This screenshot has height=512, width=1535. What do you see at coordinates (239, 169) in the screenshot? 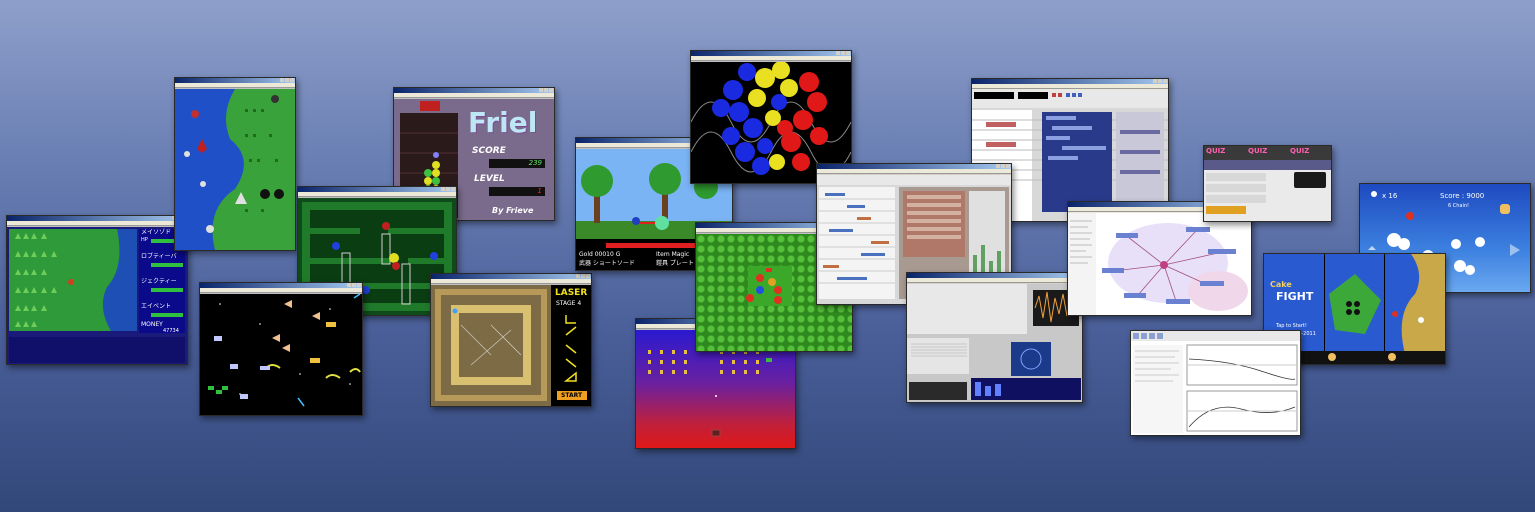
I see `shooter-map` at bounding box center [239, 169].